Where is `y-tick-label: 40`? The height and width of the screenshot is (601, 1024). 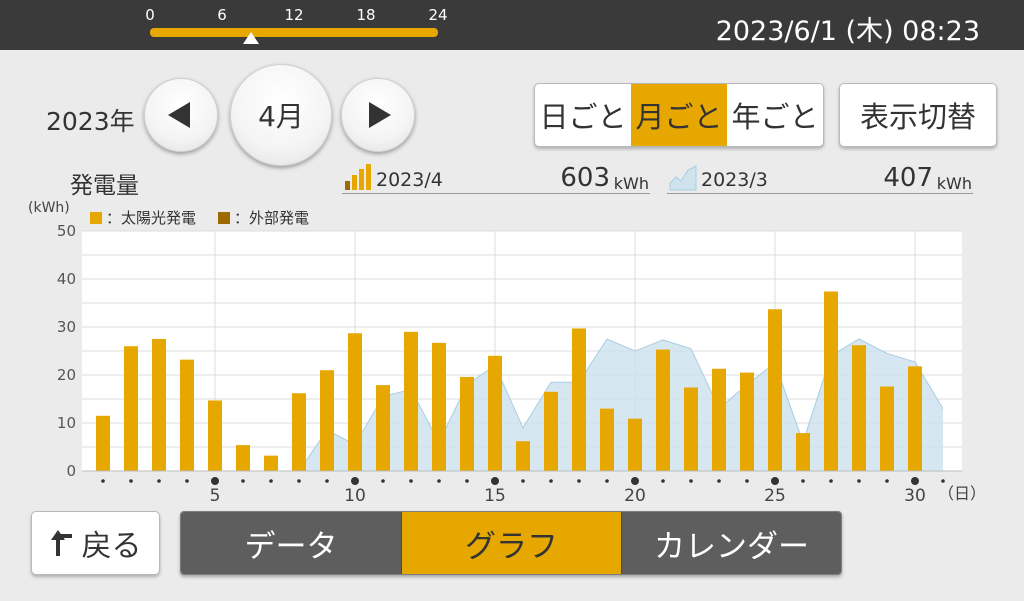 y-tick-label: 40 is located at coordinates (66, 279).